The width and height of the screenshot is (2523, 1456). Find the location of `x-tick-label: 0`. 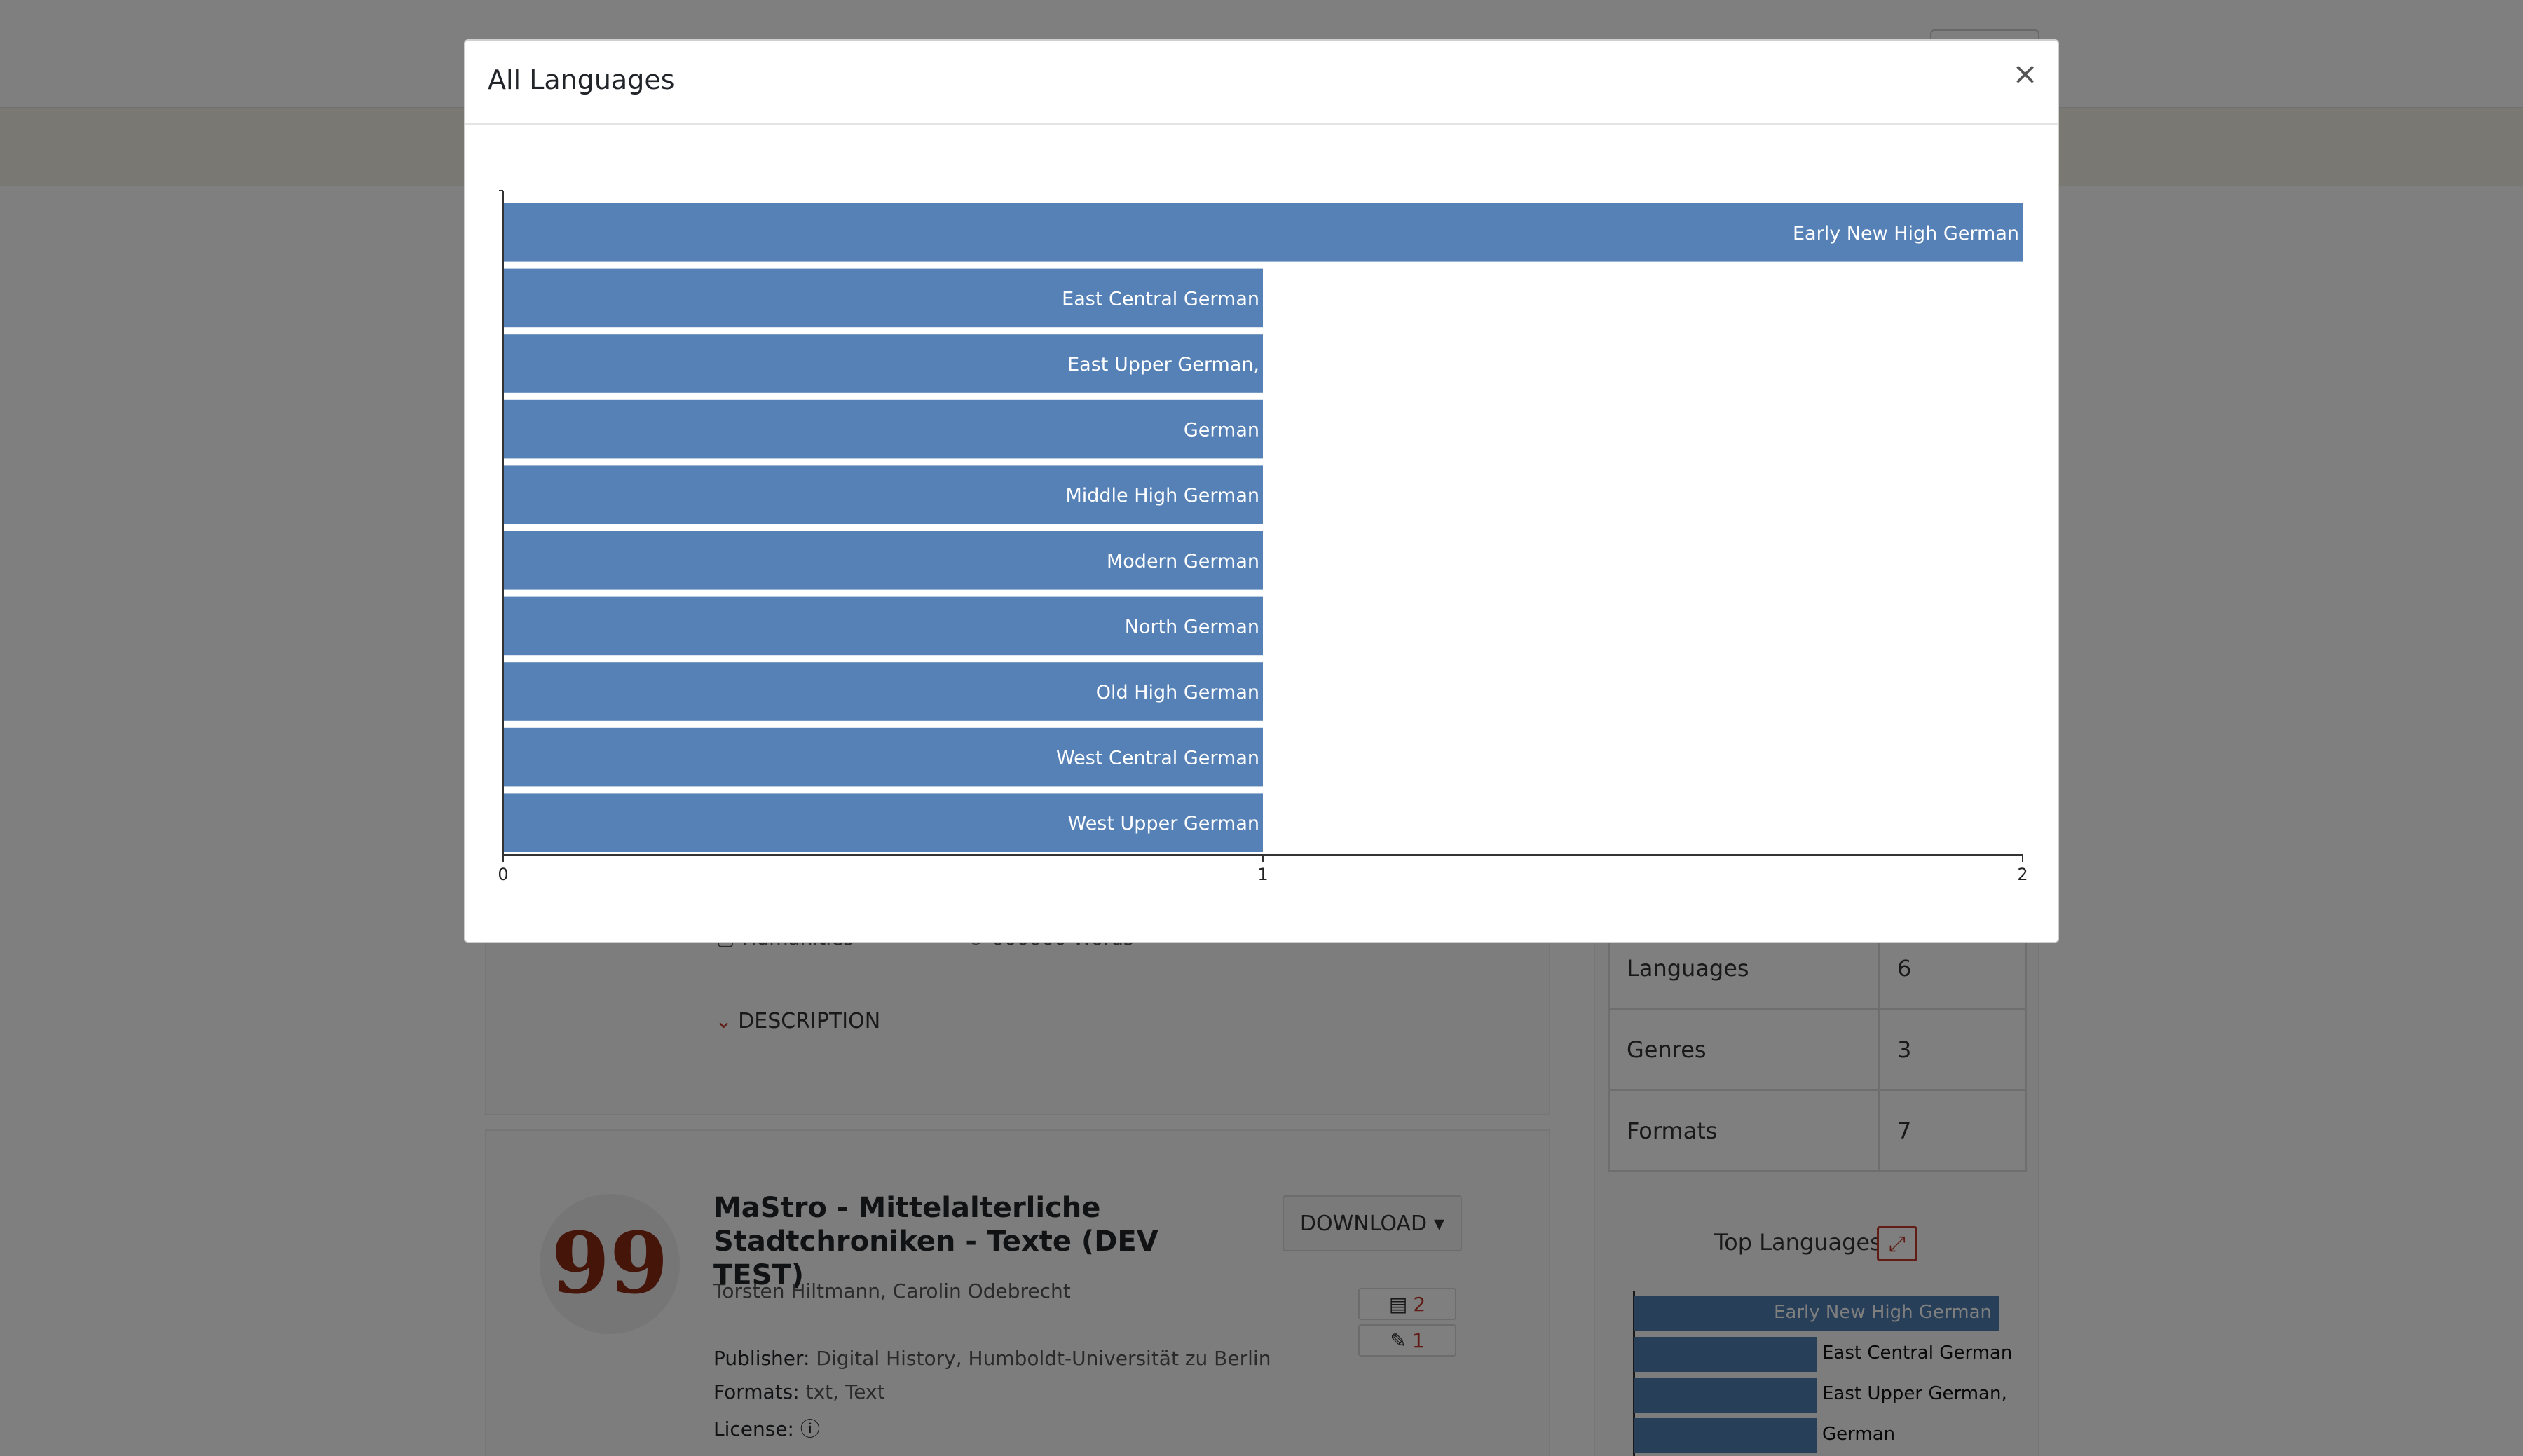

x-tick-label: 0 is located at coordinates (503, 875).